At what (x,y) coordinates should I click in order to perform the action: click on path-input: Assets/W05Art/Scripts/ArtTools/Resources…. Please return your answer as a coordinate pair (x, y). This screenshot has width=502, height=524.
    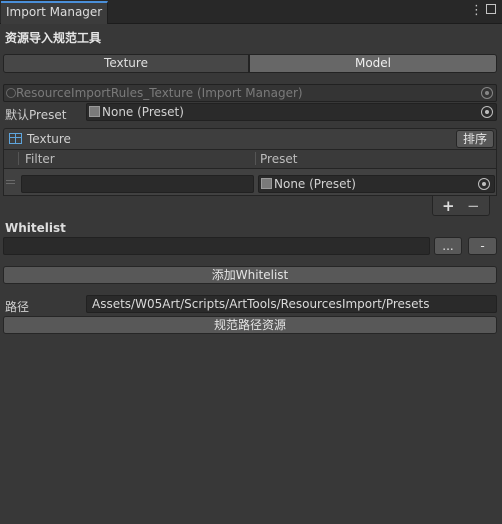
    Looking at the image, I should click on (291, 304).